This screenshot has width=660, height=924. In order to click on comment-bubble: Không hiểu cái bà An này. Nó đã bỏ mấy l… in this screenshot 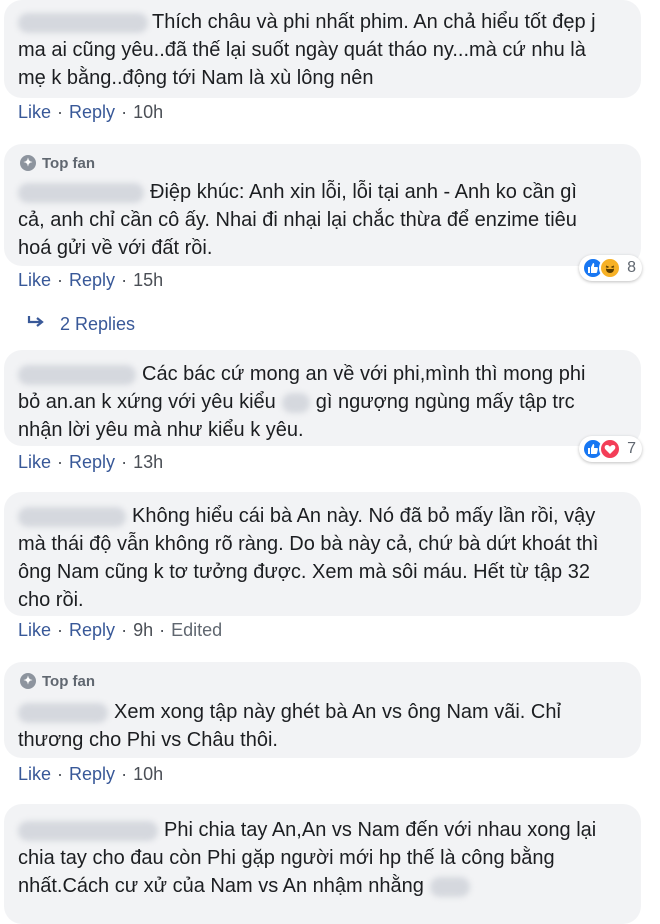, I will do `click(322, 554)`.